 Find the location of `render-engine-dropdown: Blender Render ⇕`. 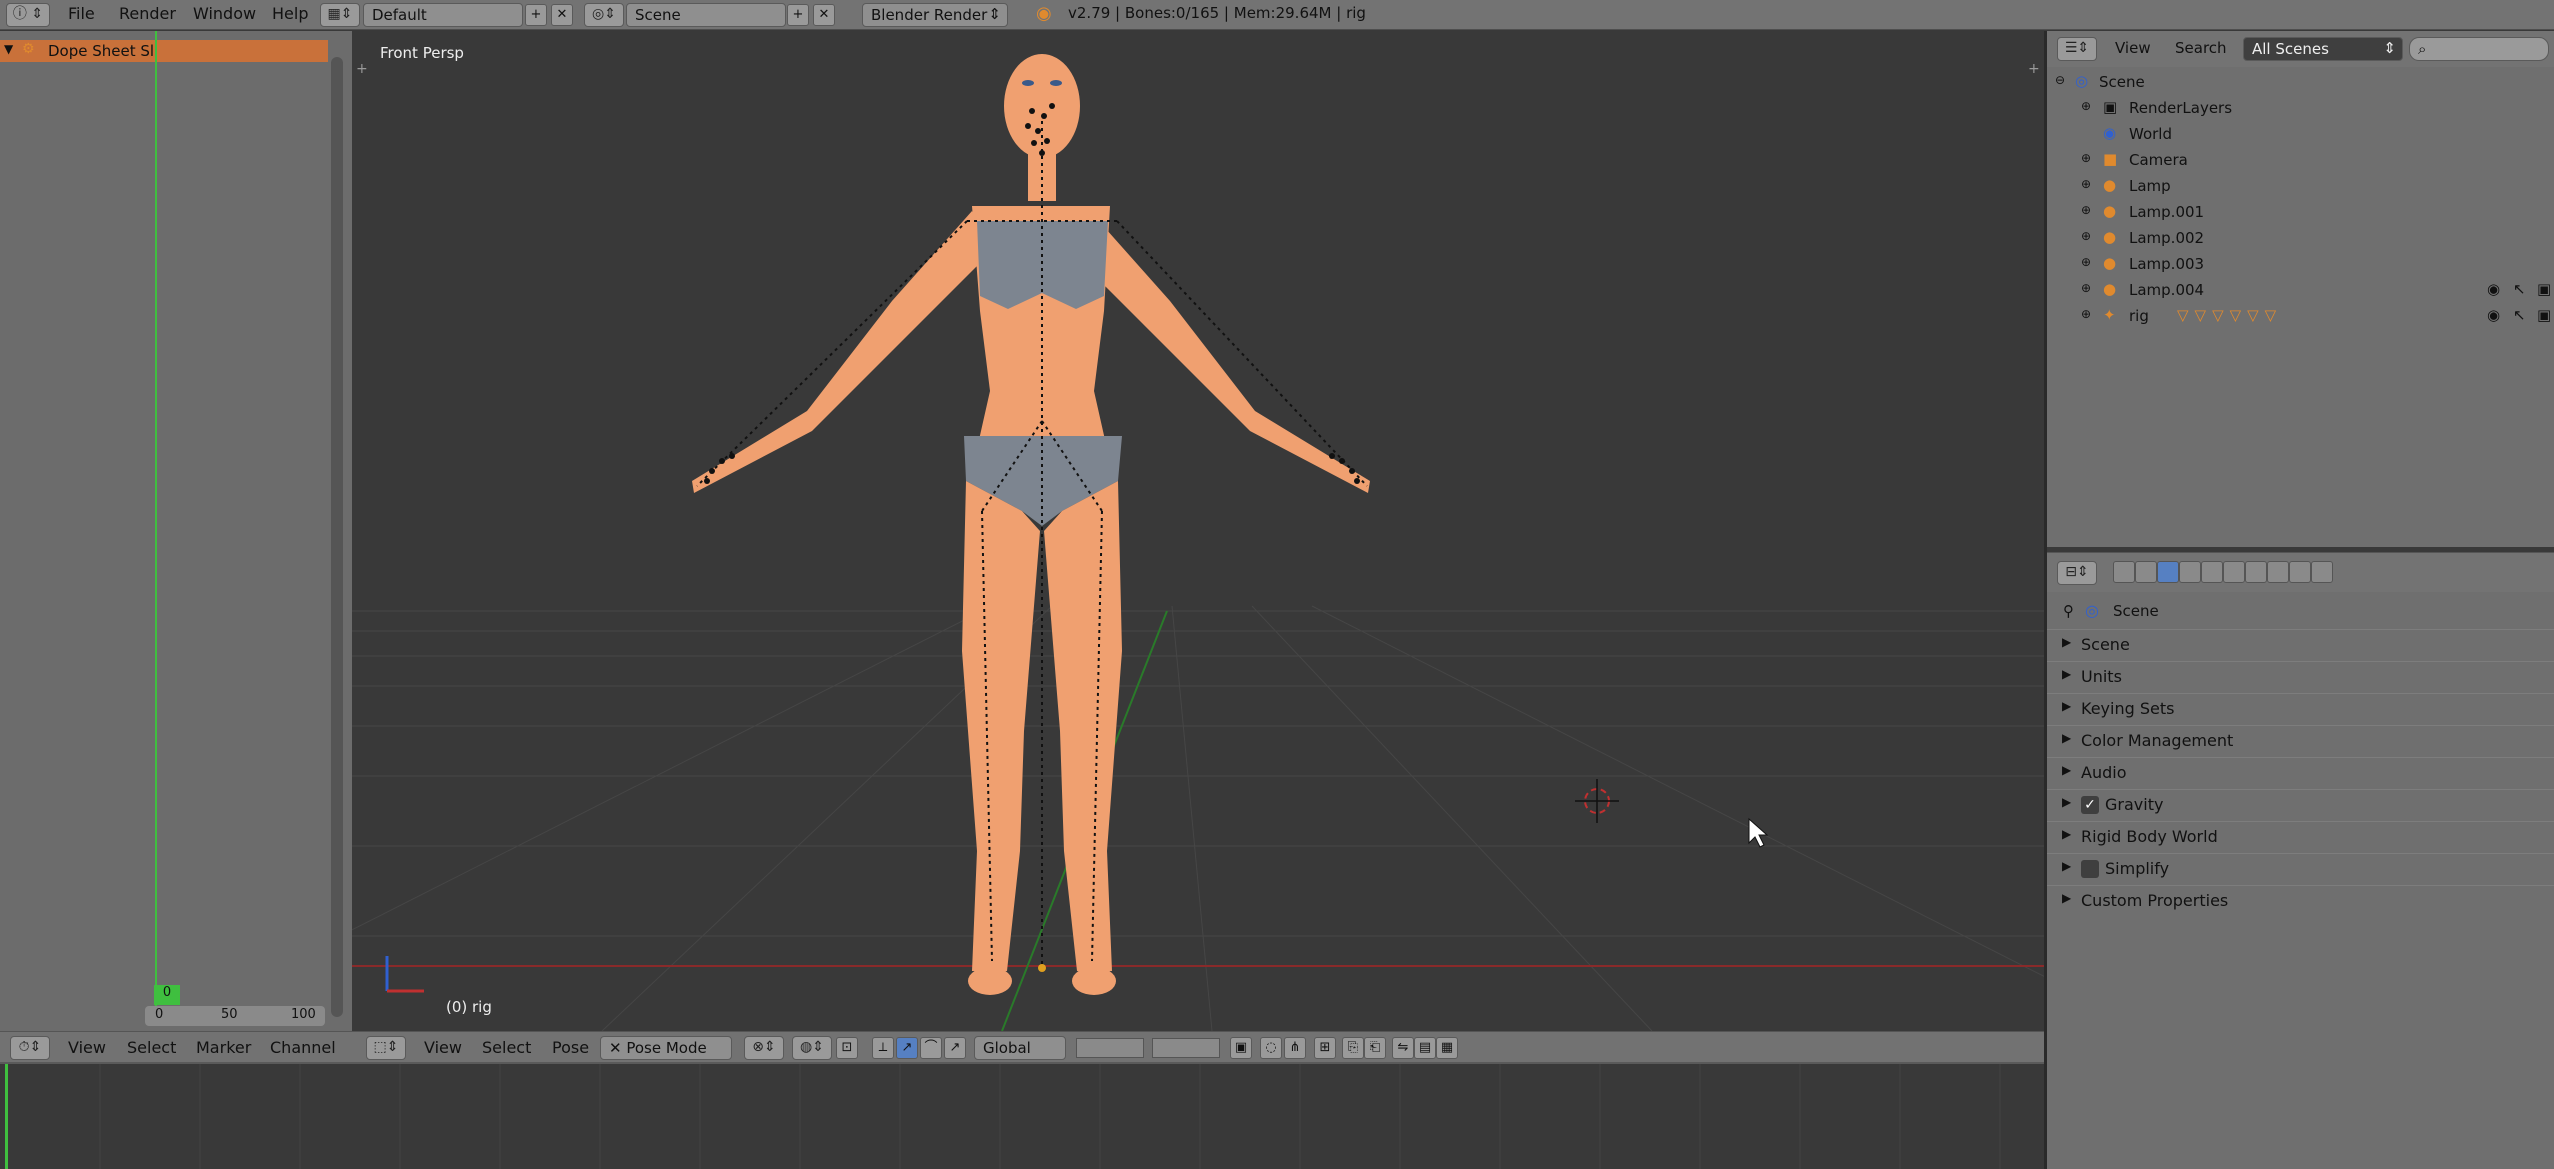

render-engine-dropdown: Blender Render ⇕ is located at coordinates (935, 15).